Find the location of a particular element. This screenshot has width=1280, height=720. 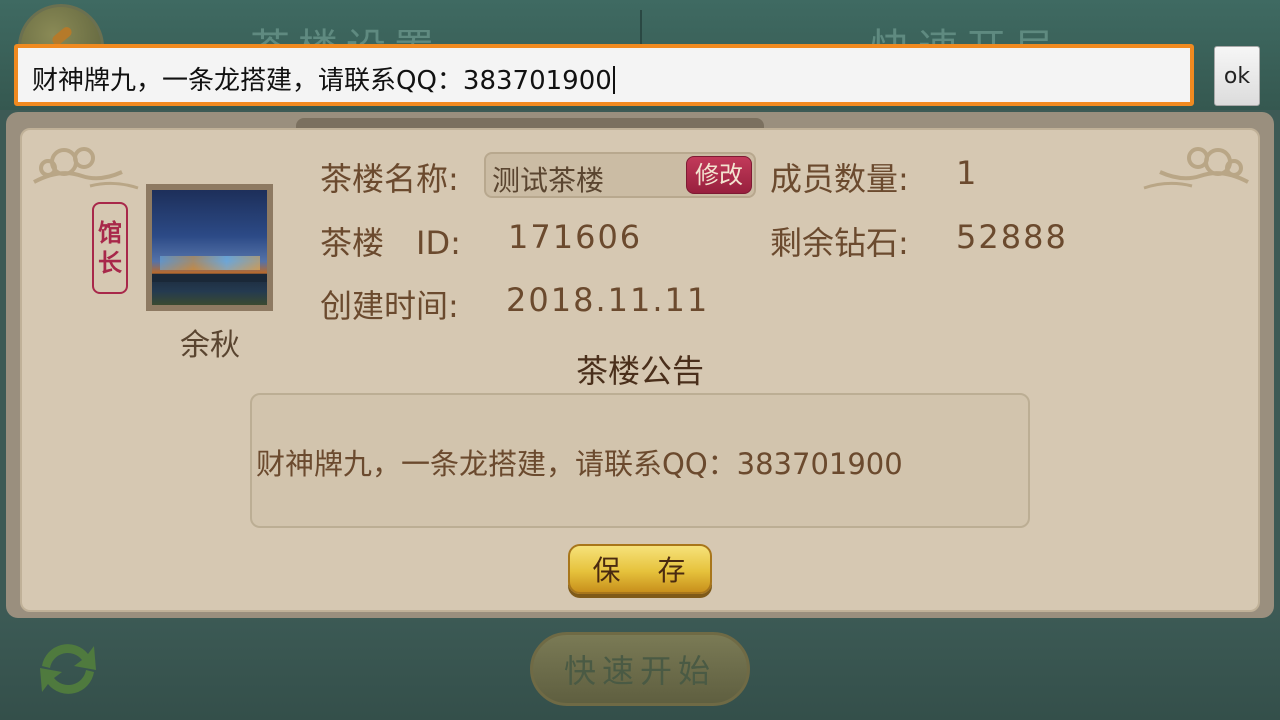

members-value: 1 is located at coordinates (967, 173).